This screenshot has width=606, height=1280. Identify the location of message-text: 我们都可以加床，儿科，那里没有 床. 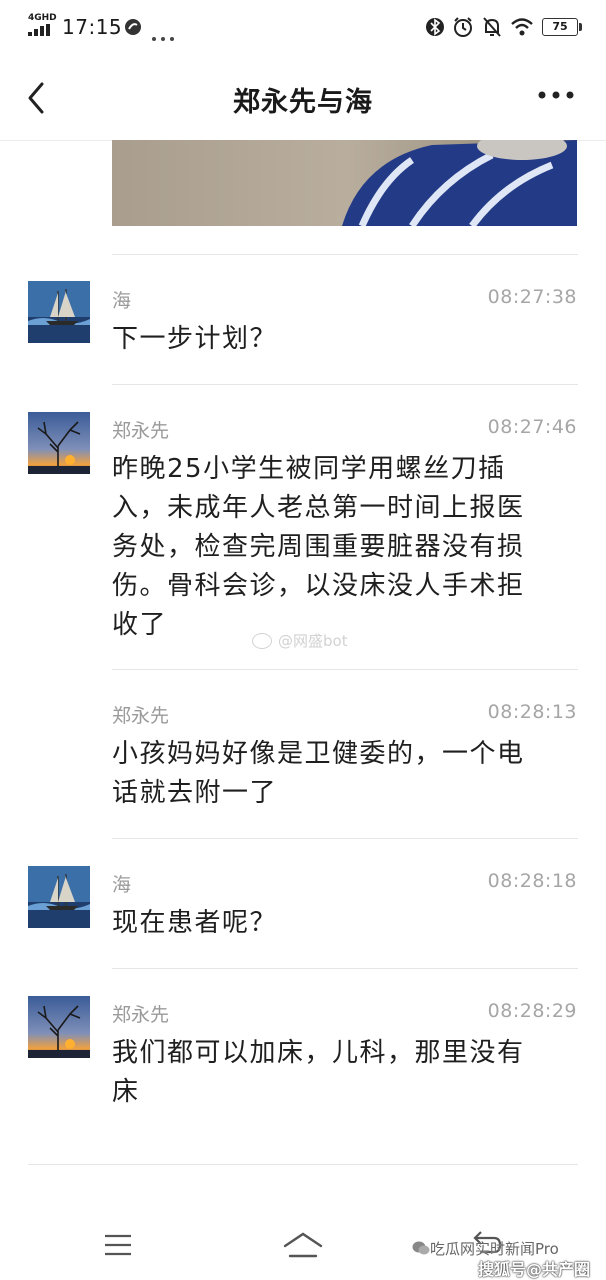
(342, 1073).